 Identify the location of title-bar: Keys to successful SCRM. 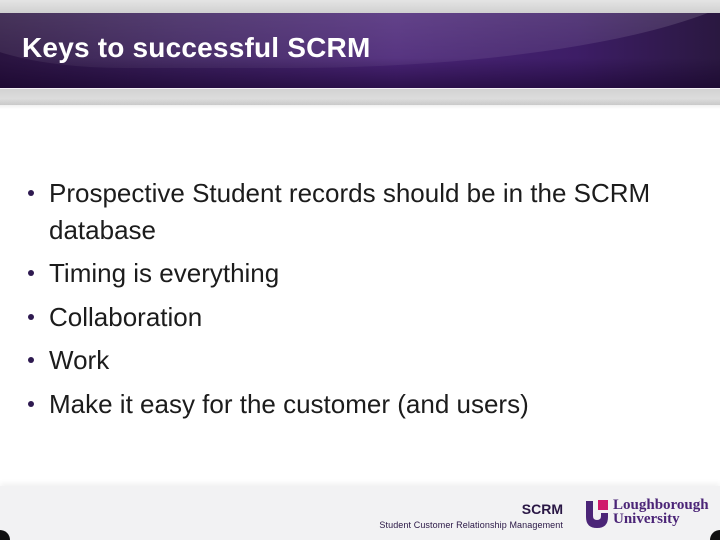
(360, 50).